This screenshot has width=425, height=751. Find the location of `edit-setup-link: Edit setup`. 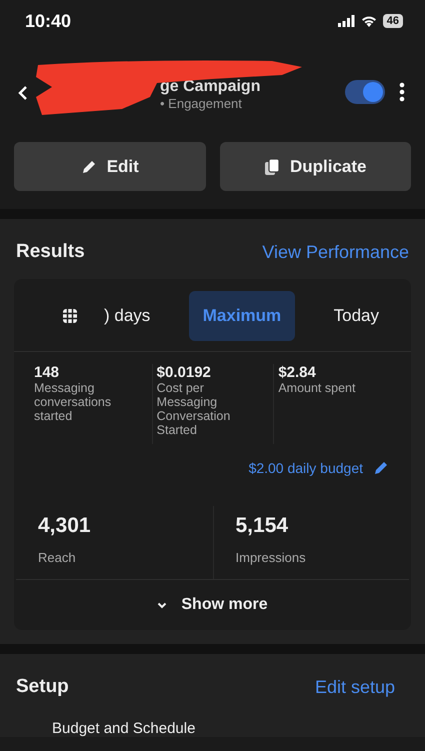

edit-setup-link: Edit setup is located at coordinates (354, 687).